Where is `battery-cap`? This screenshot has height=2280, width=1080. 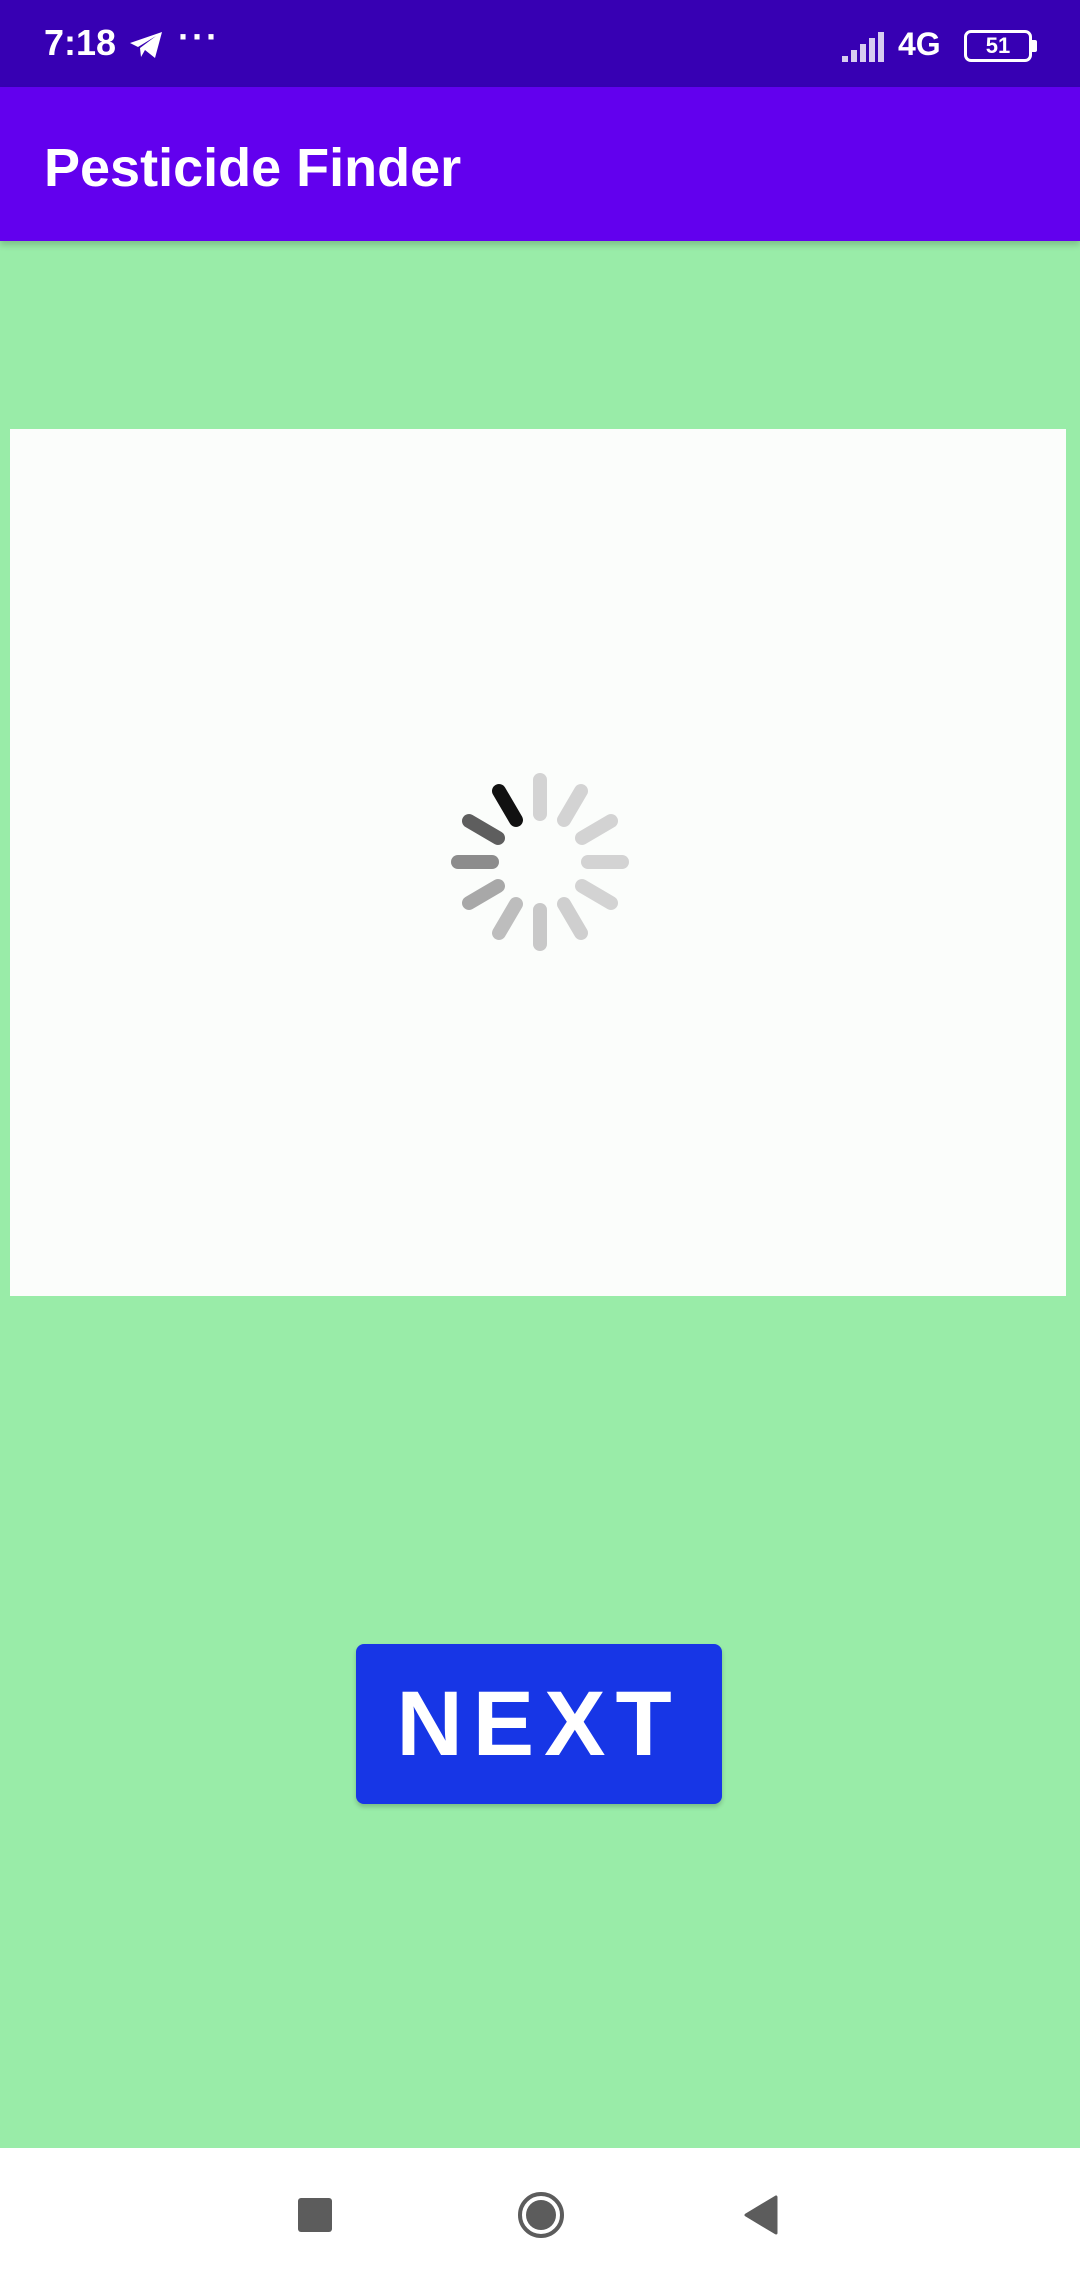
battery-cap is located at coordinates (1034, 46).